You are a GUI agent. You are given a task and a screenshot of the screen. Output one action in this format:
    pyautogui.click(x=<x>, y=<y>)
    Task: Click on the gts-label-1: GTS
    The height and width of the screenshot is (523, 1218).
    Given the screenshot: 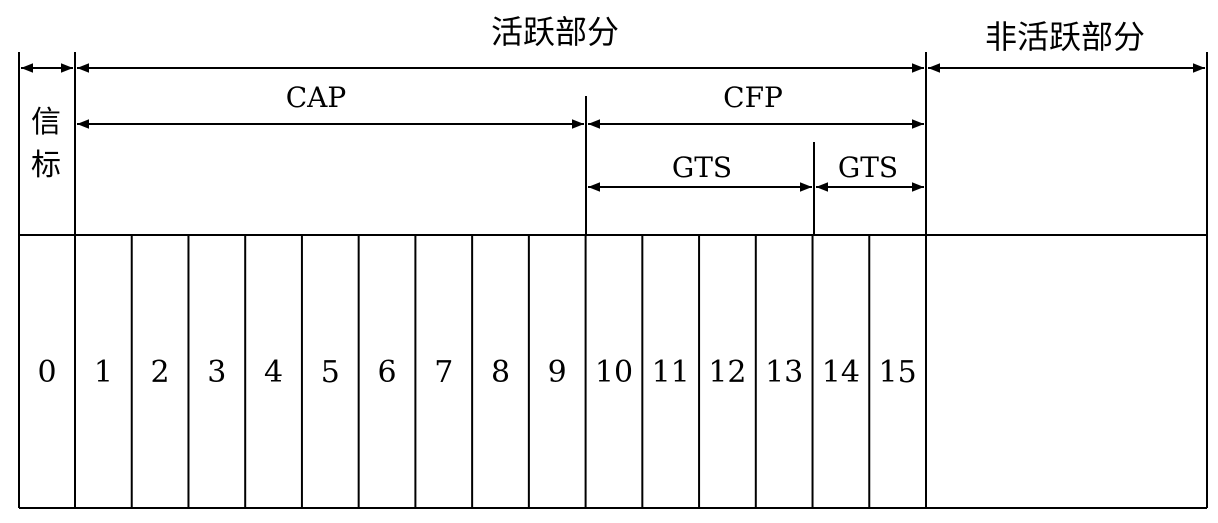 What is the action you would take?
    pyautogui.click(x=702, y=167)
    